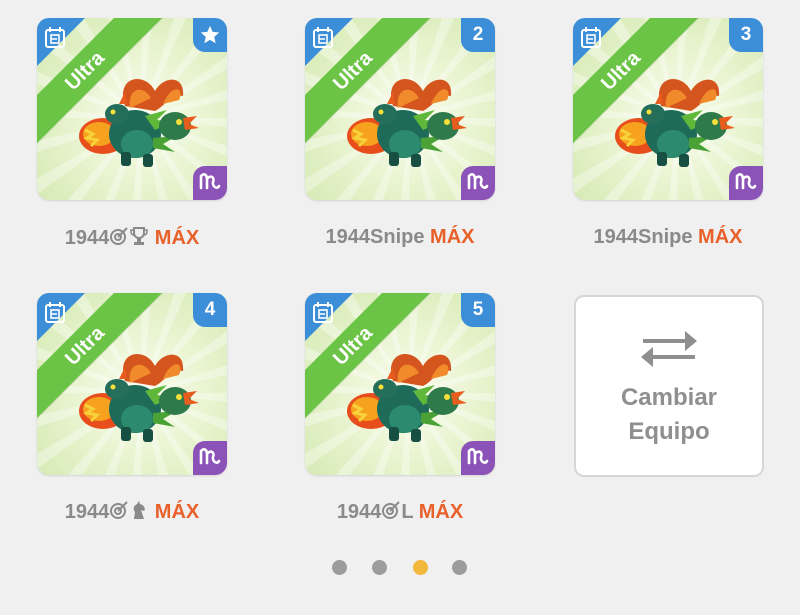 The height and width of the screenshot is (615, 800). Describe the element at coordinates (746, 35) in the screenshot. I see `rank-badge: 3` at that location.